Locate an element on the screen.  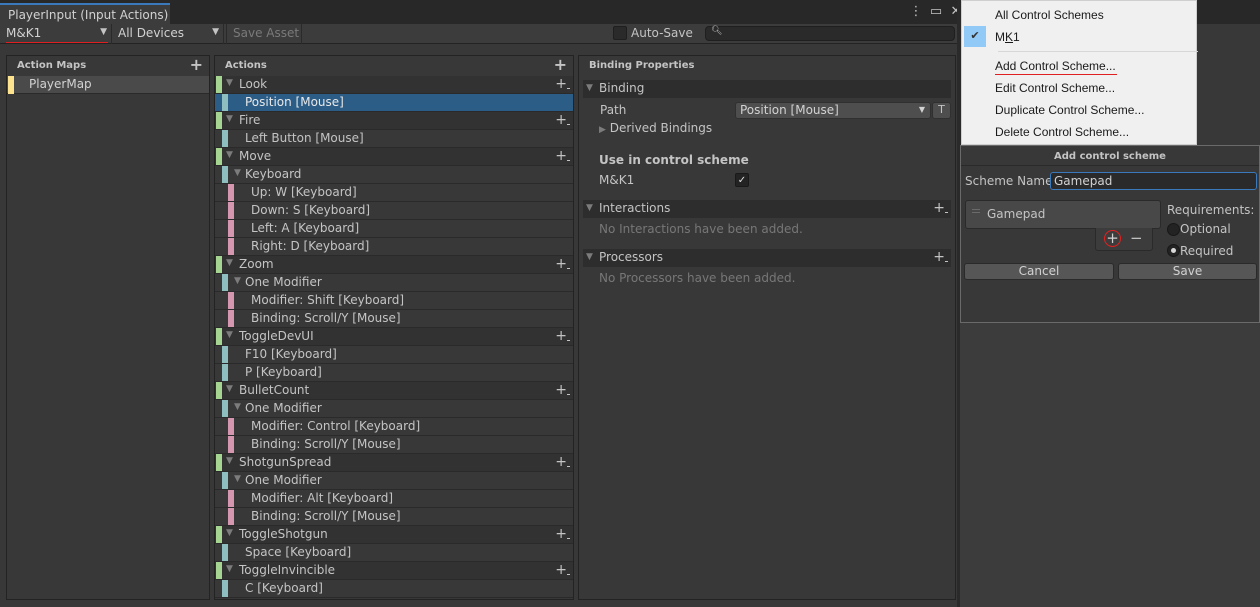
action-row: ▼ ShotgunSpread + is located at coordinates (394, 463).